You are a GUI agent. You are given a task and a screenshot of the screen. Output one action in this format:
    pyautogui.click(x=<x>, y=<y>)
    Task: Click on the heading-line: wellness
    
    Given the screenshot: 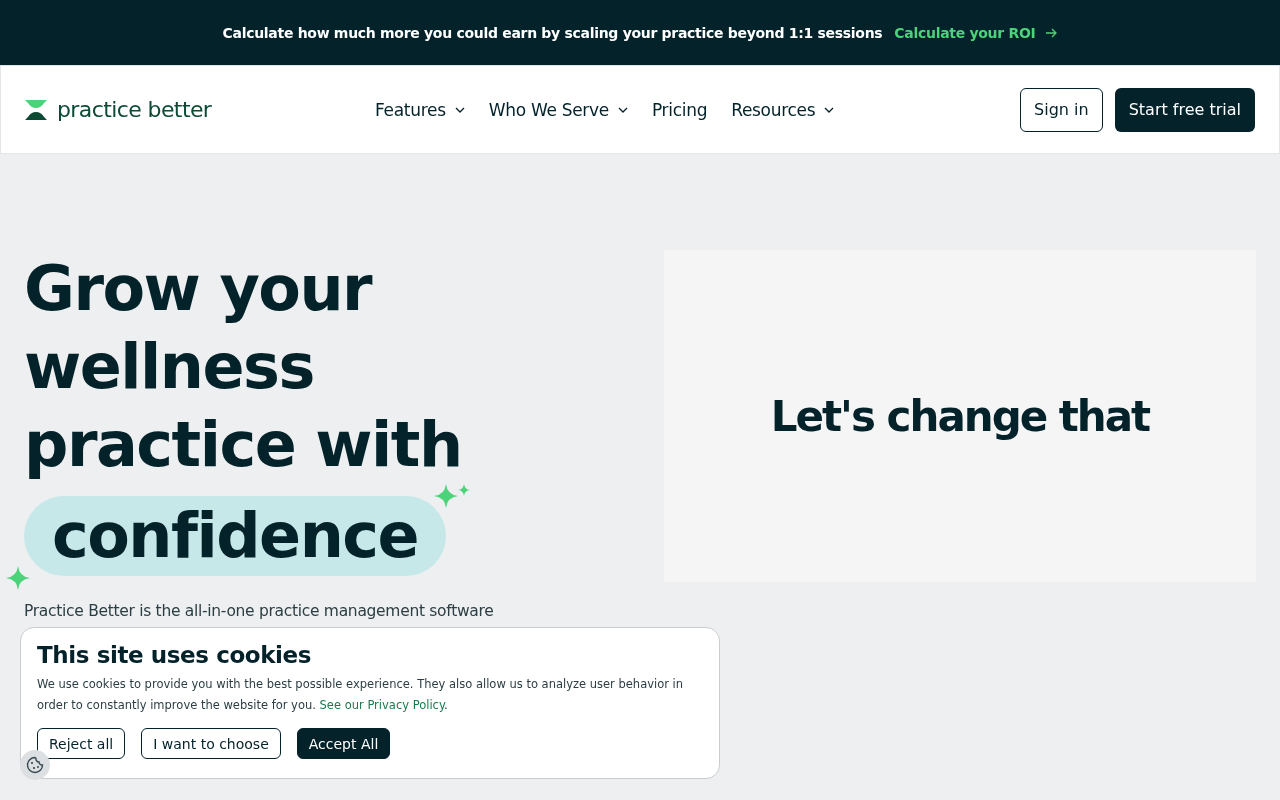 What is the action you would take?
    pyautogui.click(x=169, y=367)
    